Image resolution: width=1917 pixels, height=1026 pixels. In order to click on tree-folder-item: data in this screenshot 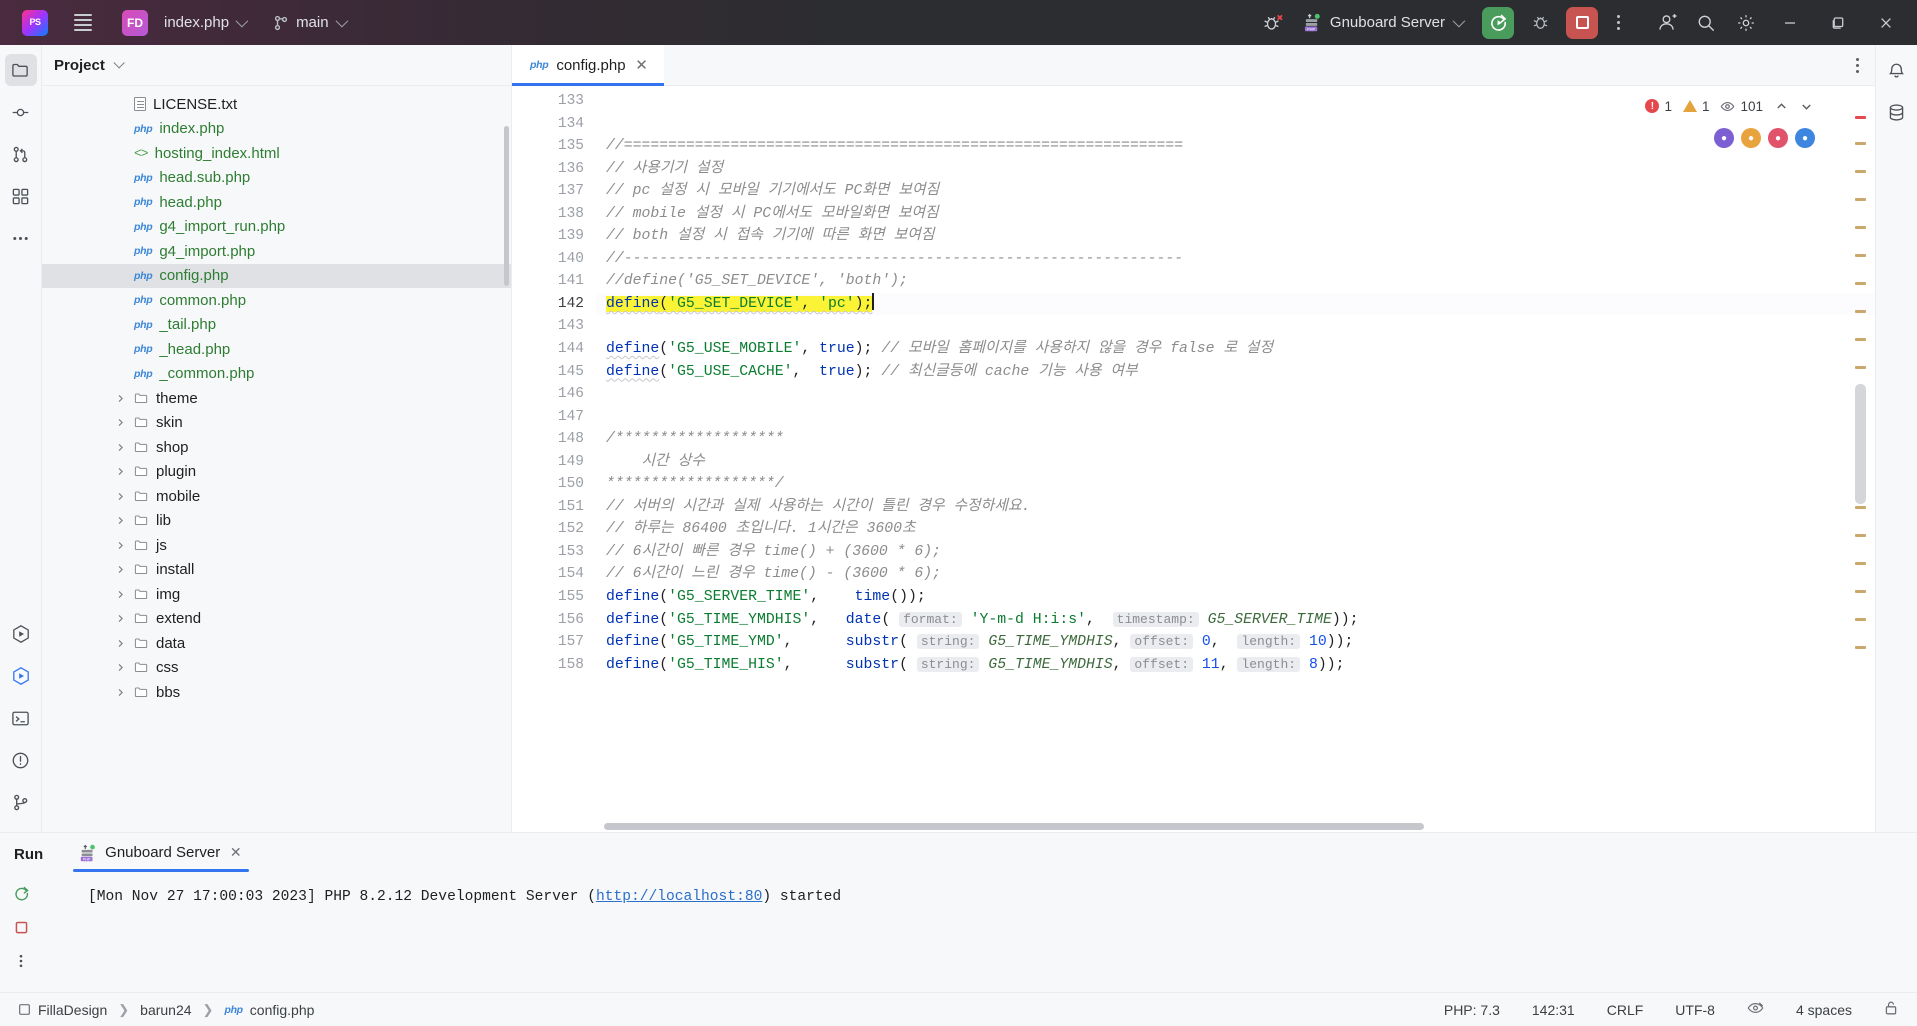, I will do `click(276, 643)`.